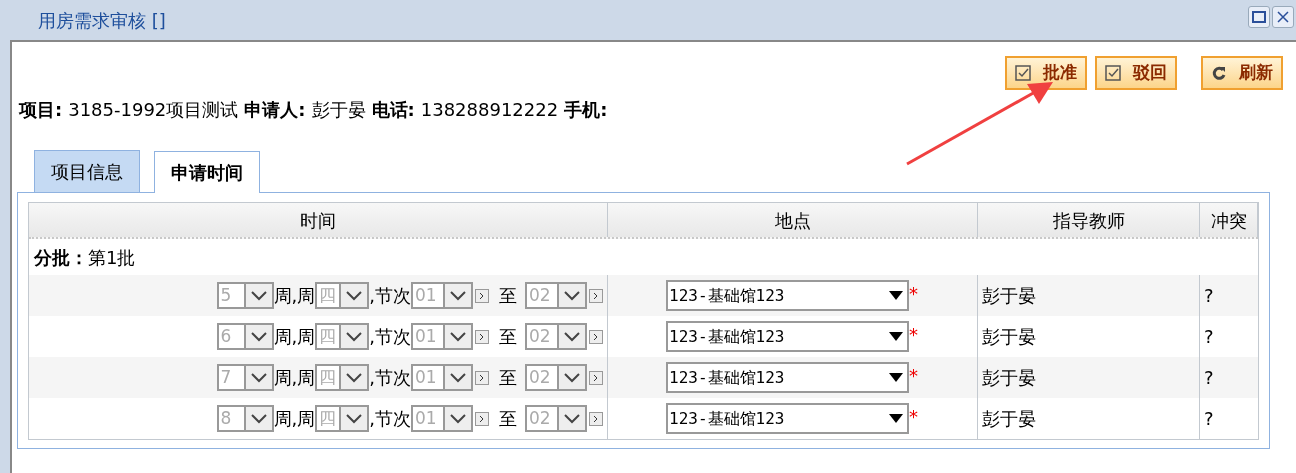  I want to click on info-label: 电话:, so click(393, 110).